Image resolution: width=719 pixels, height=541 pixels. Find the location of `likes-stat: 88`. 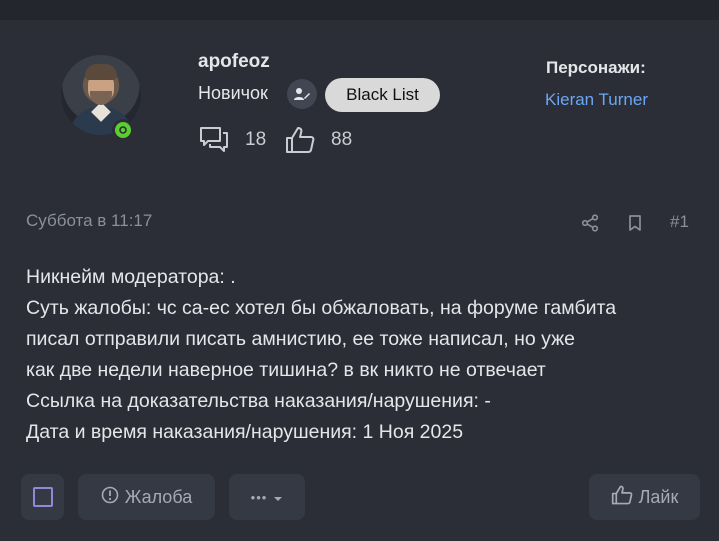

likes-stat: 88 is located at coordinates (318, 140).